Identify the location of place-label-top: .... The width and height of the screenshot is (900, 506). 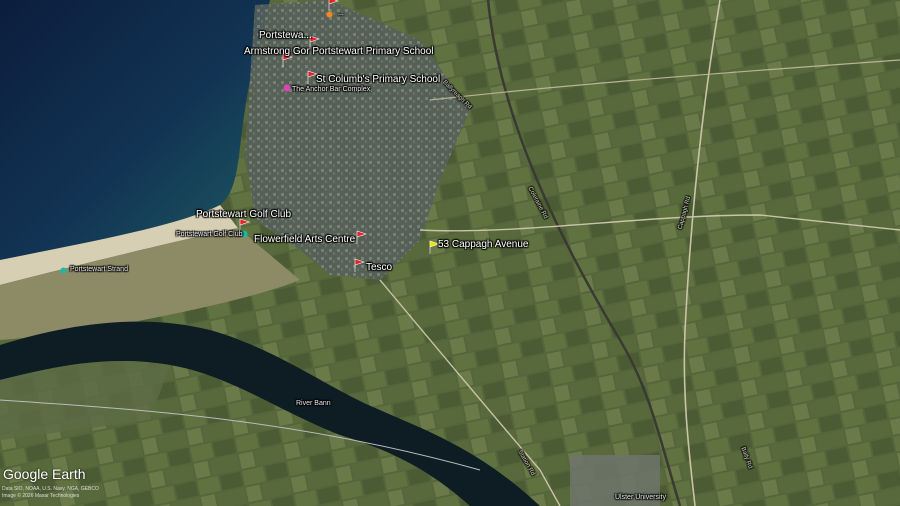
(341, 13).